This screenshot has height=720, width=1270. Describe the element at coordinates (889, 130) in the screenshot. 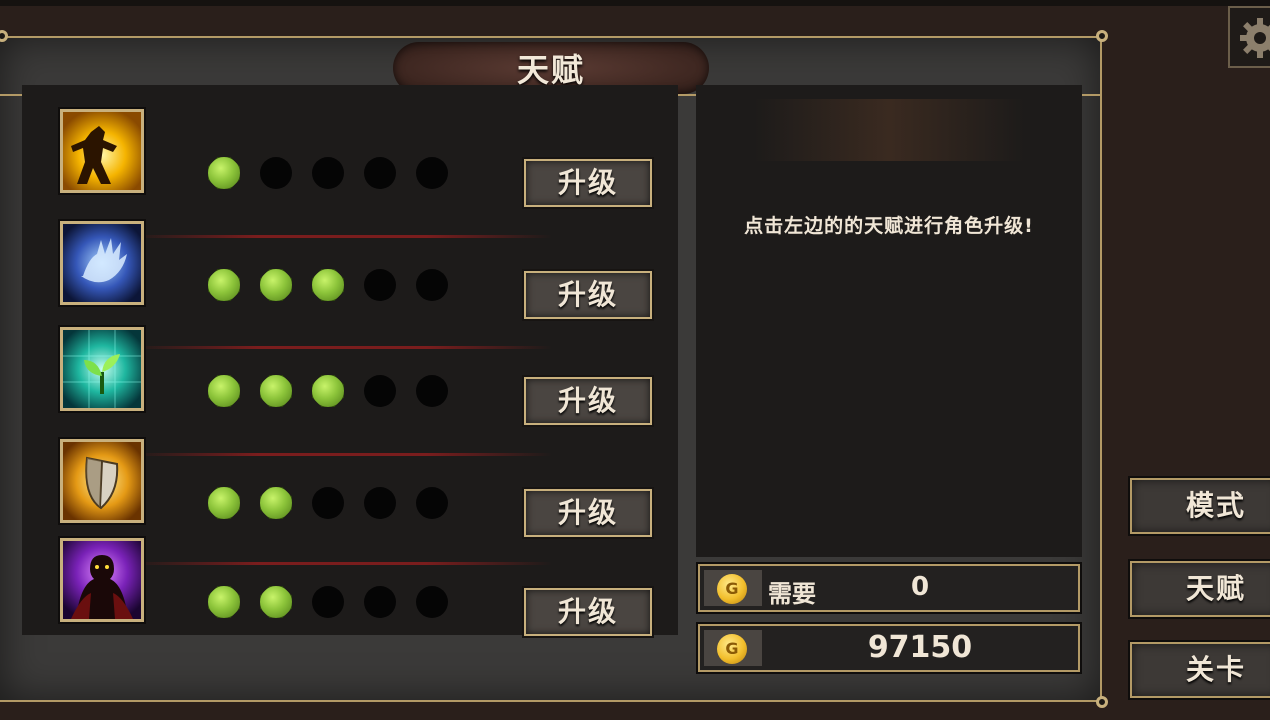

I see `info-header-banner` at that location.